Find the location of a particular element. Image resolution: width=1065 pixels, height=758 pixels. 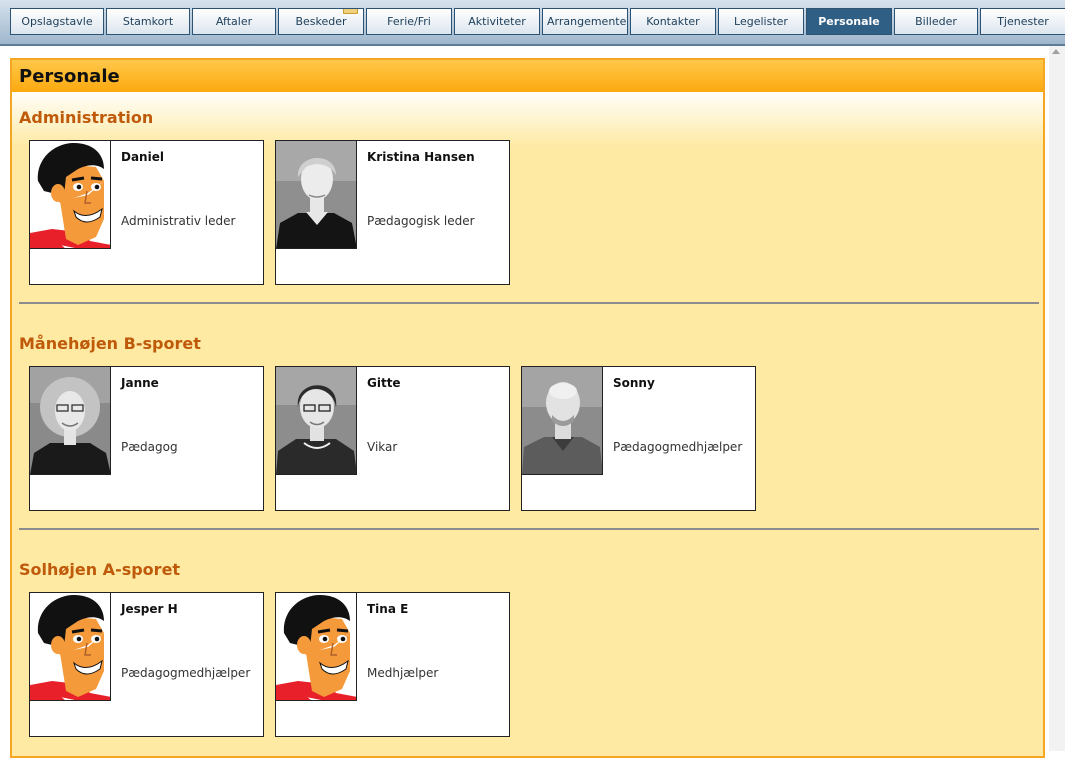

vertical-scrollbar is located at coordinates (1057, 398).